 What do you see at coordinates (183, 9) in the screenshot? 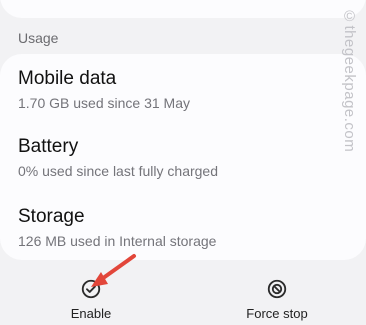
I see `previous-card-edge` at bounding box center [183, 9].